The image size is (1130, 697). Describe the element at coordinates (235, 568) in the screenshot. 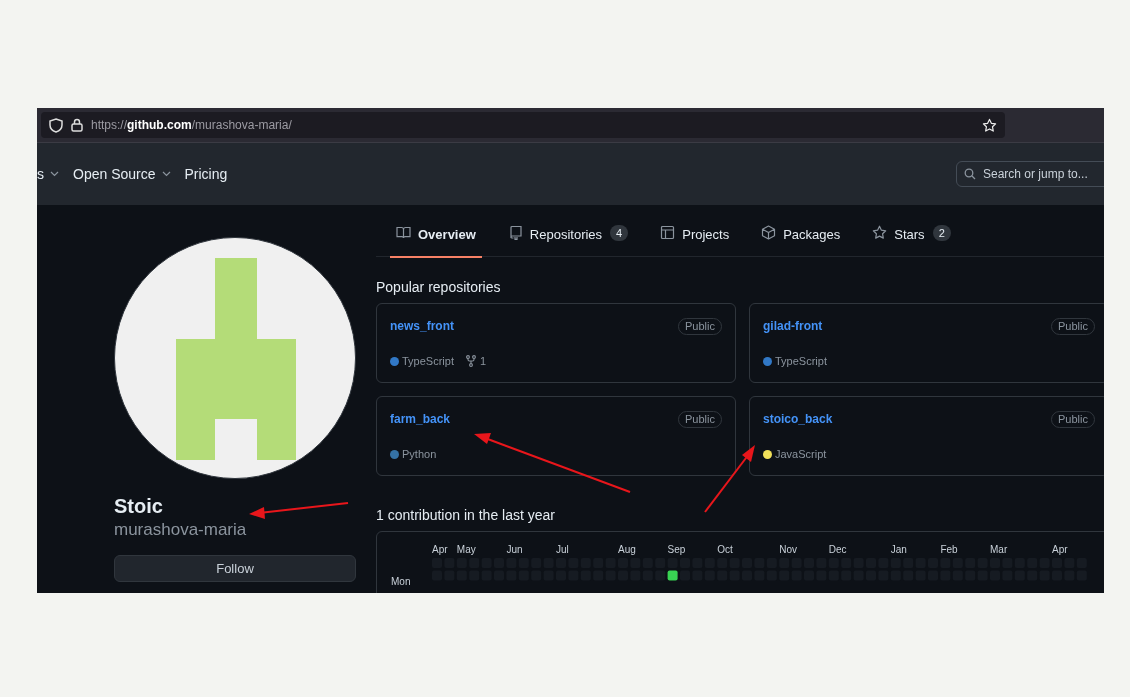

I see `follow-button: Follow` at that location.